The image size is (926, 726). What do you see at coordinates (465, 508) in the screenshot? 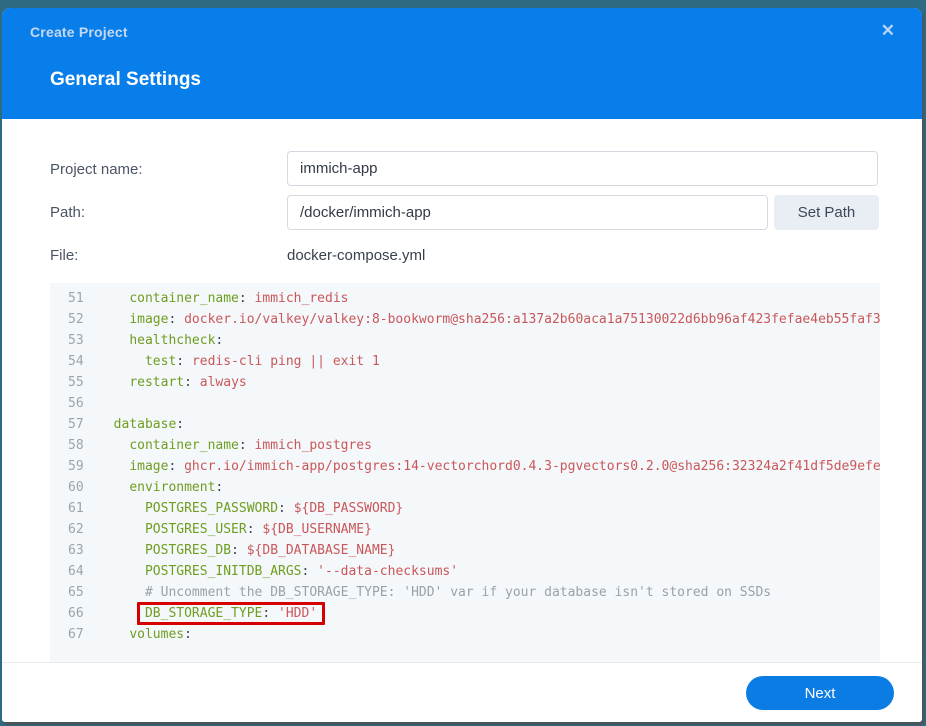
I see `code-line: 61 POSTGRES_PASSWORD: ${DB_PASSWORD}` at bounding box center [465, 508].